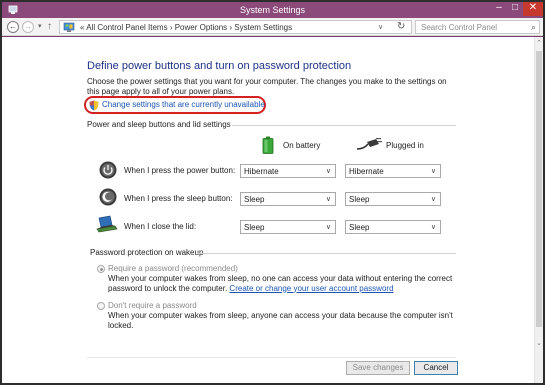 The width and height of the screenshot is (545, 385). Describe the element at coordinates (271, 357) in the screenshot. I see `footer-divider` at that location.